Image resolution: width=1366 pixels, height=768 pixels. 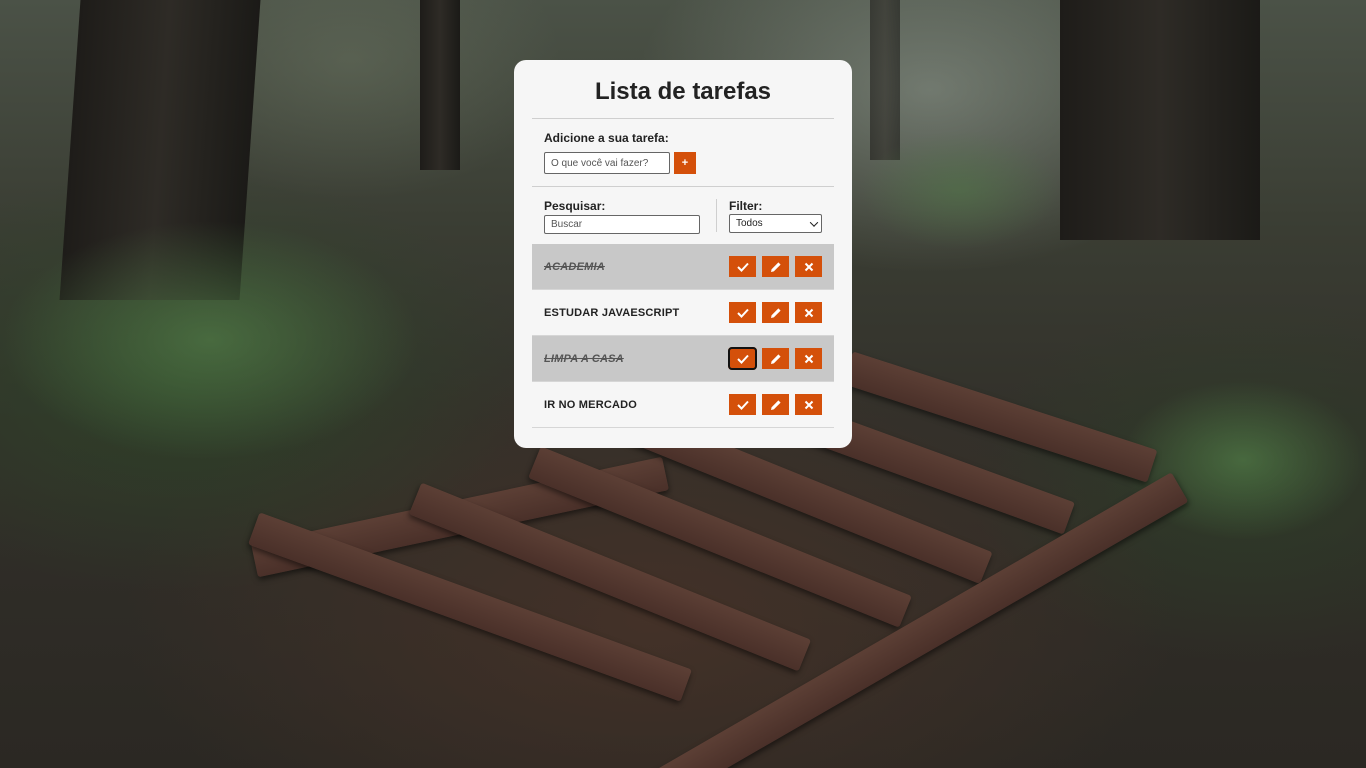 I want to click on filter-selected-value: Todos, so click(x=749, y=223).